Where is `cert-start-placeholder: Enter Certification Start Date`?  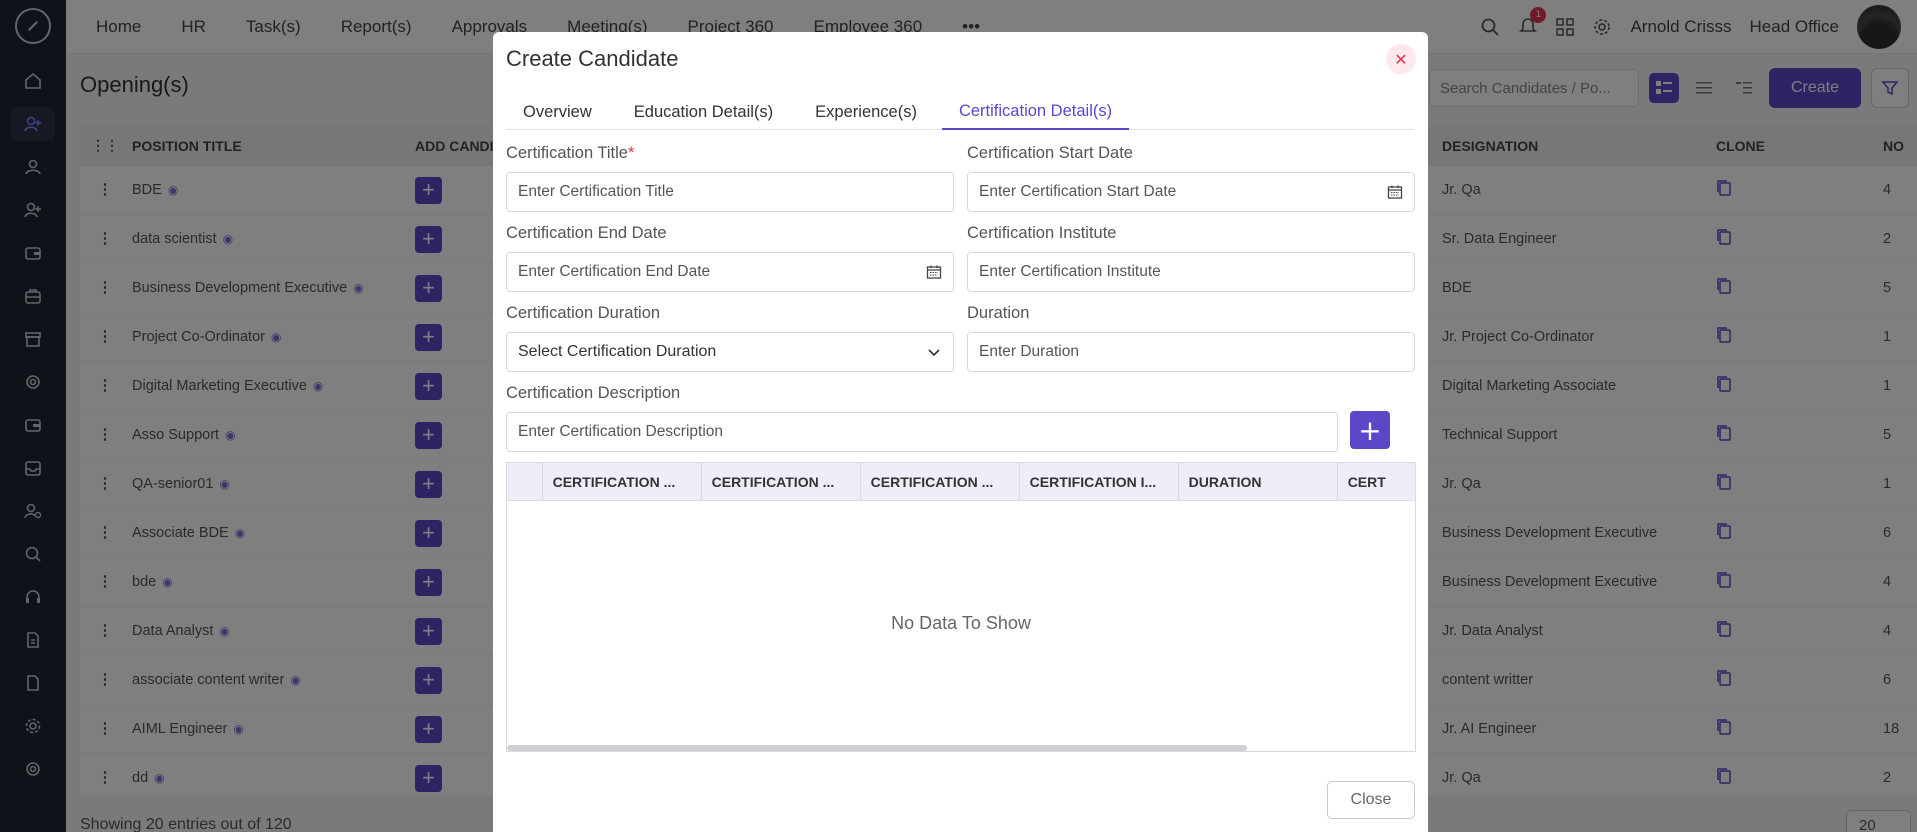
cert-start-placeholder: Enter Certification Start Date is located at coordinates (1078, 191).